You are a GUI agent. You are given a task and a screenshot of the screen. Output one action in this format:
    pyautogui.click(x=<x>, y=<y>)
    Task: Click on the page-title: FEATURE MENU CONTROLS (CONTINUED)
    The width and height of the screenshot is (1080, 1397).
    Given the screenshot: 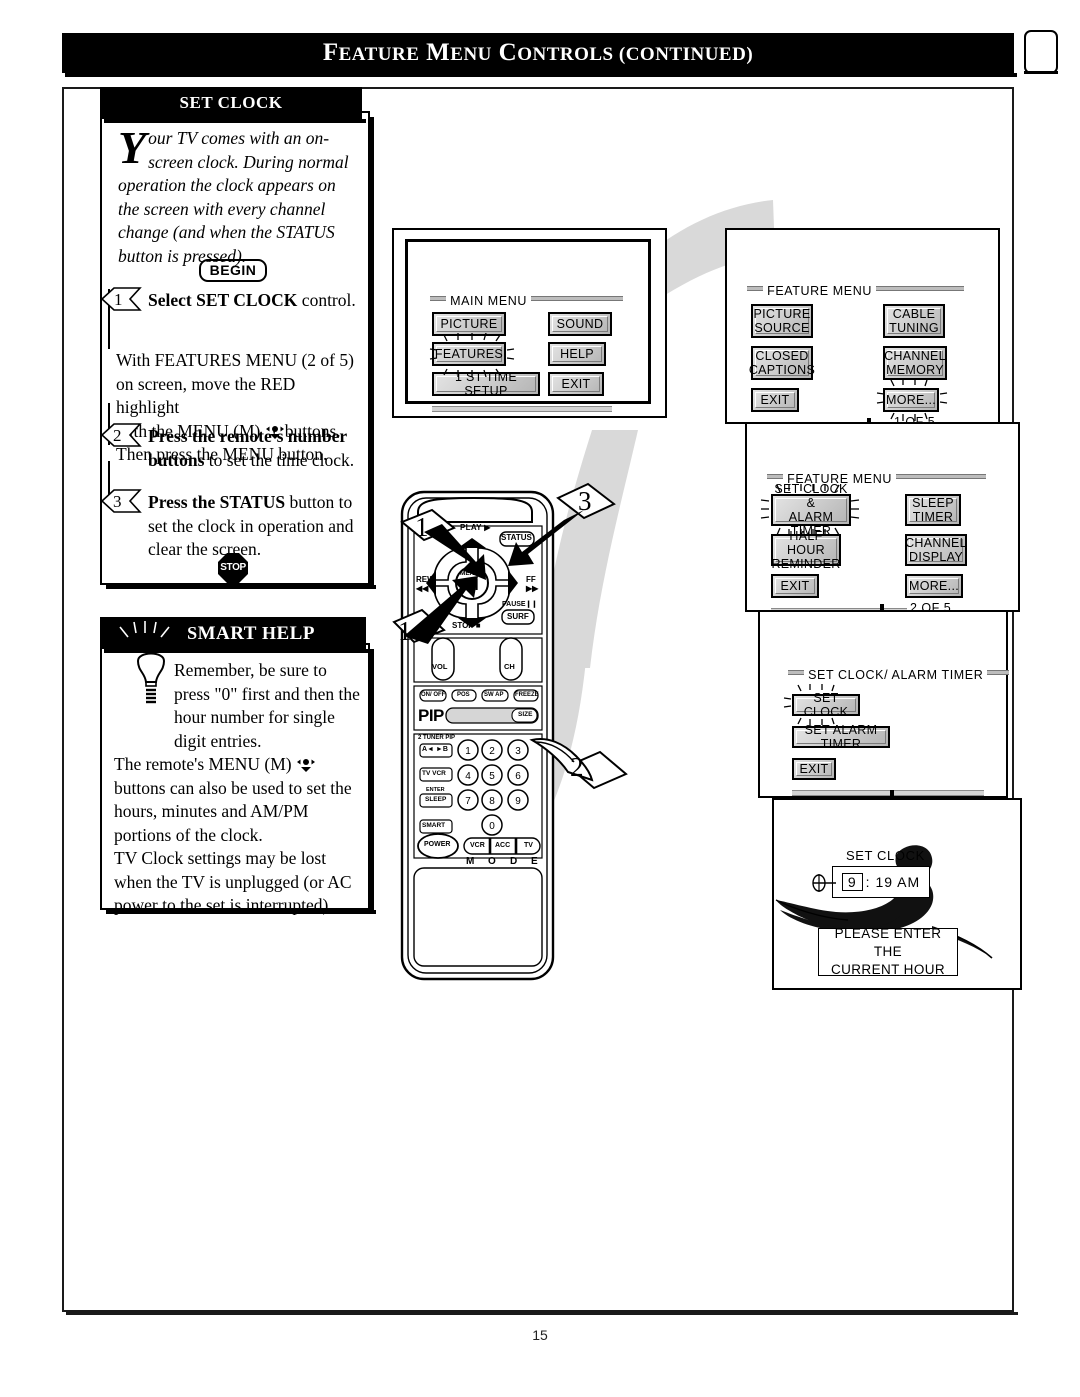 What is the action you would take?
    pyautogui.click(x=538, y=53)
    